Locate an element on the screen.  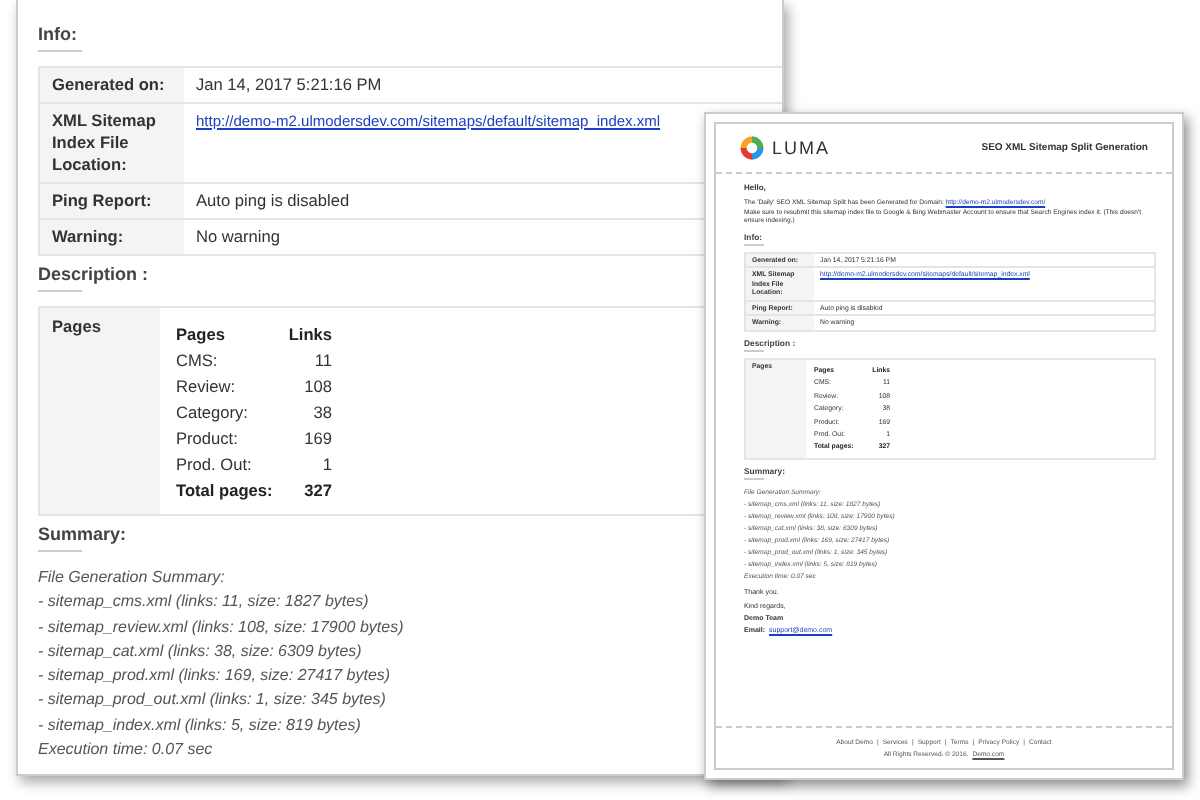
info-label: XML Sitemap Index File Location: is located at coordinates (112, 143).